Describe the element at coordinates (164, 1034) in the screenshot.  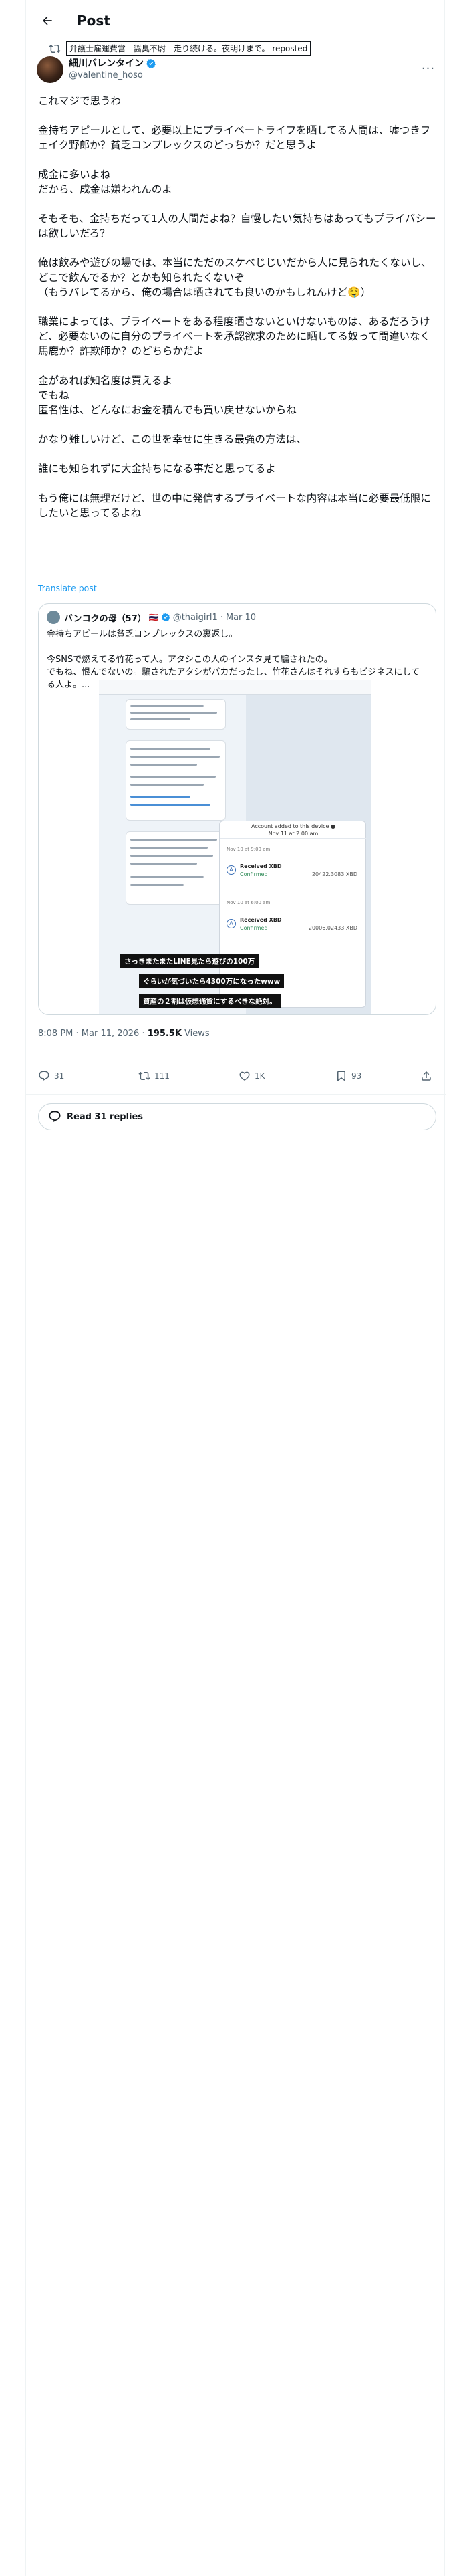
I see `views-count: 195.5K` at that location.